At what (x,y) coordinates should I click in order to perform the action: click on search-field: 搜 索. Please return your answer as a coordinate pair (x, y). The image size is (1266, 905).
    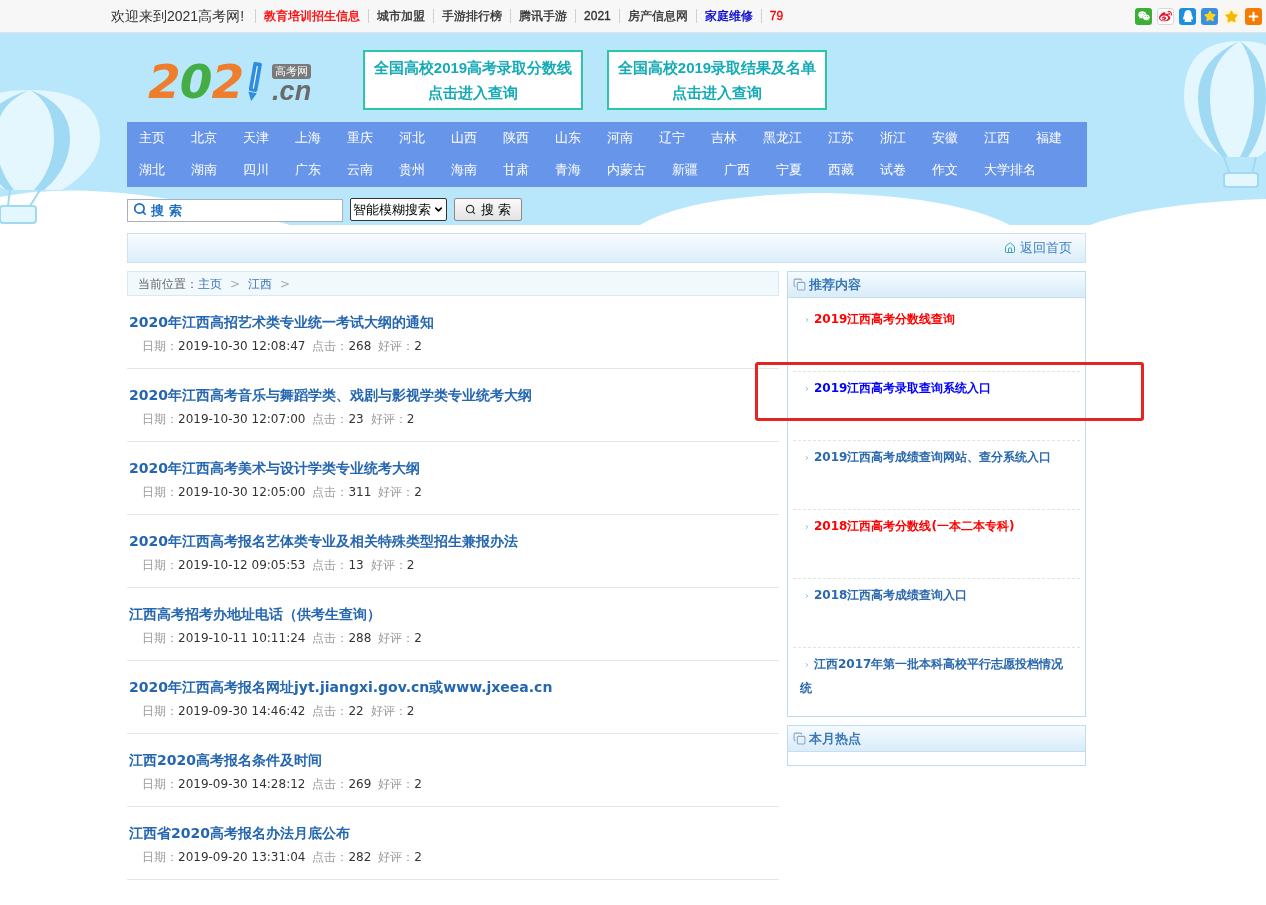
    Looking at the image, I should click on (235, 210).